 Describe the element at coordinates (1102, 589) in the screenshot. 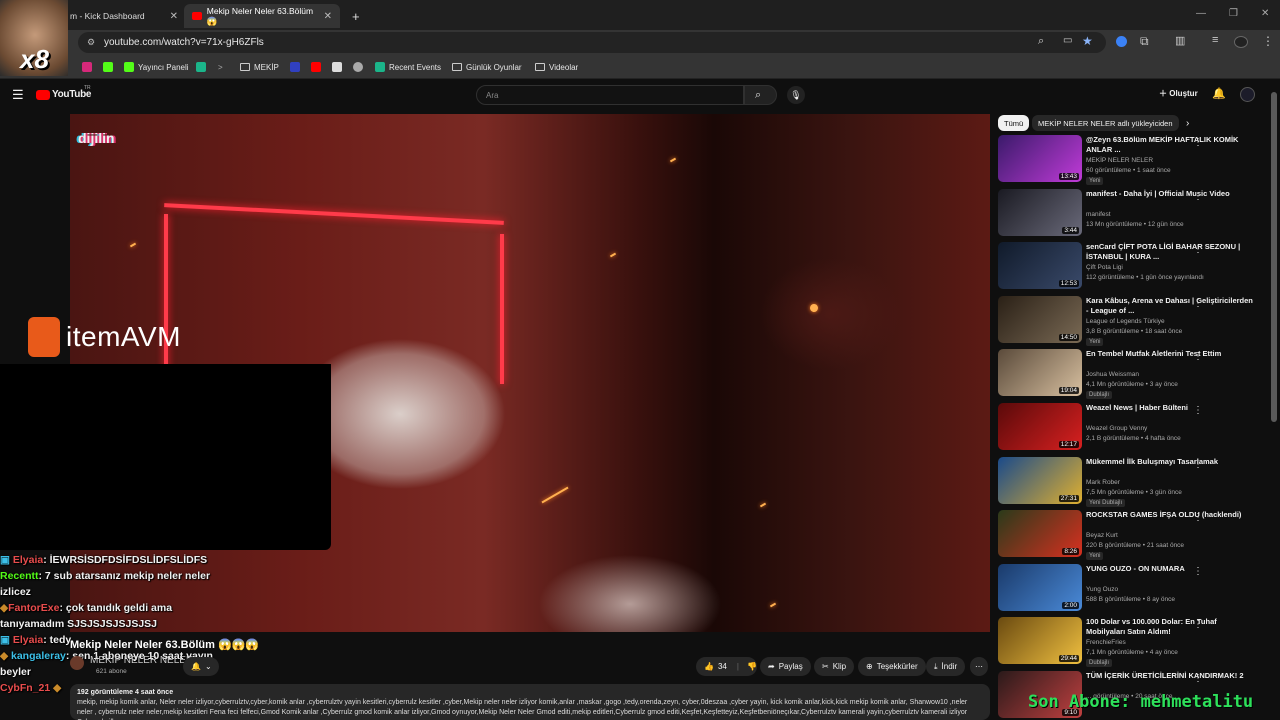

I see `video-channel: Yung Ouzo` at that location.